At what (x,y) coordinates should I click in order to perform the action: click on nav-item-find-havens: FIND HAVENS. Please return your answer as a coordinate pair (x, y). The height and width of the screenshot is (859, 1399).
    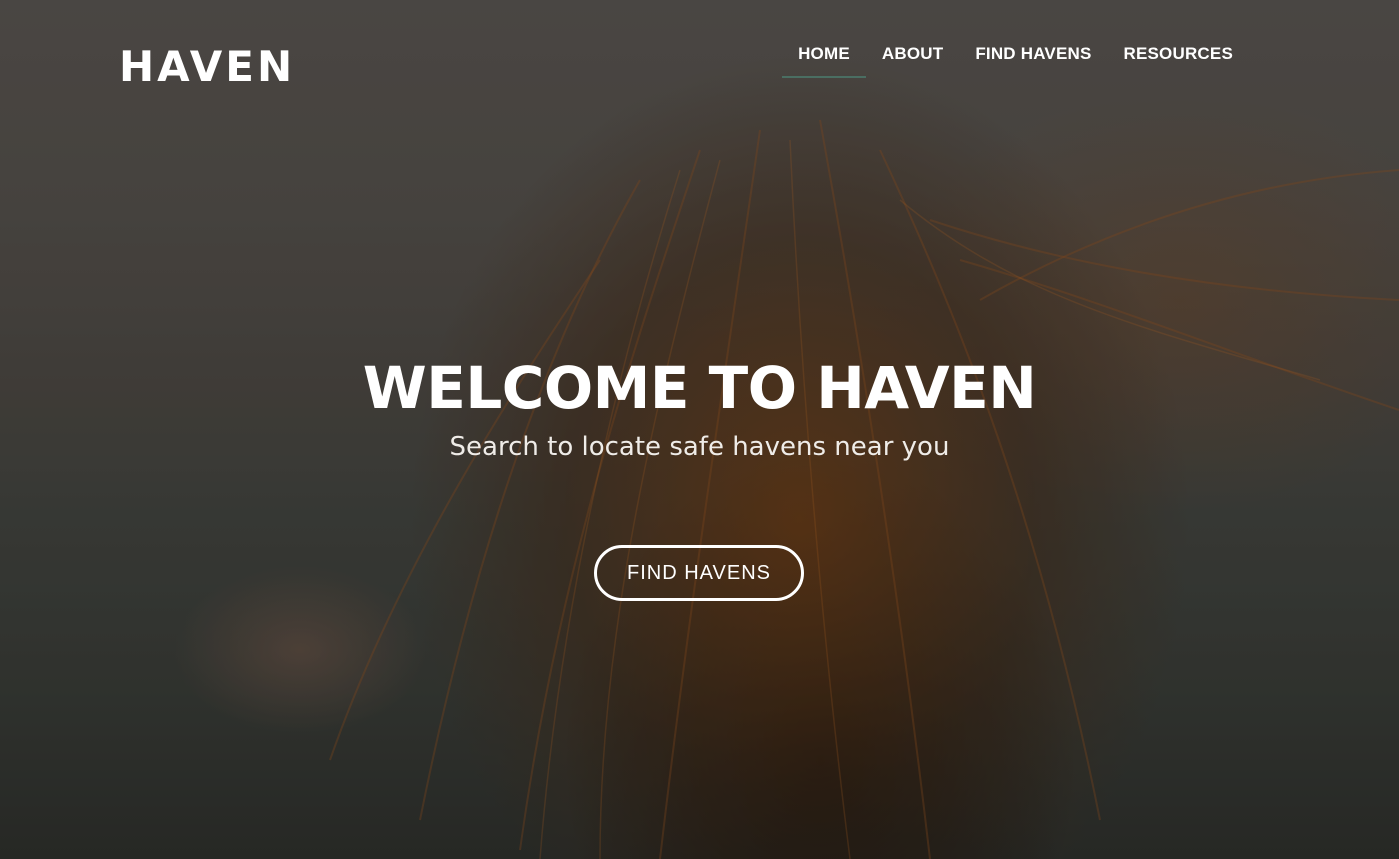
    Looking at the image, I should click on (1033, 59).